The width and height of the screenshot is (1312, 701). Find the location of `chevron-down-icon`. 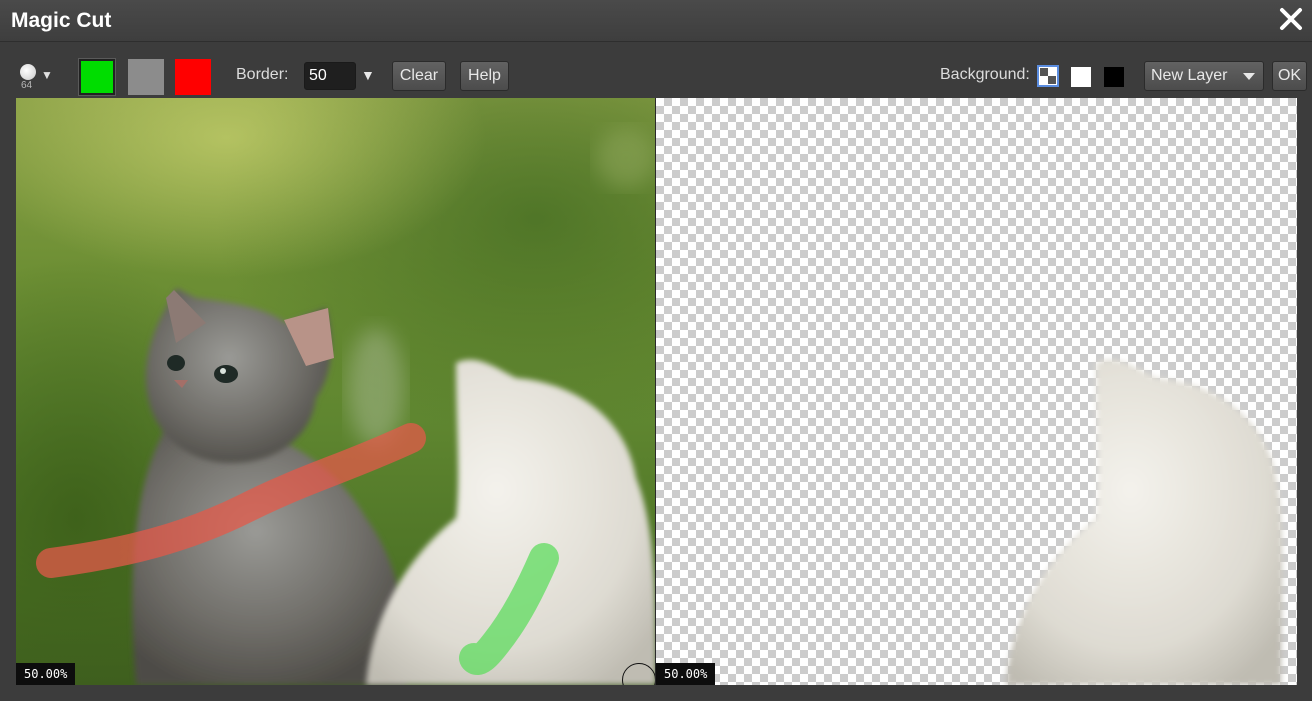

chevron-down-icon is located at coordinates (1249, 76).